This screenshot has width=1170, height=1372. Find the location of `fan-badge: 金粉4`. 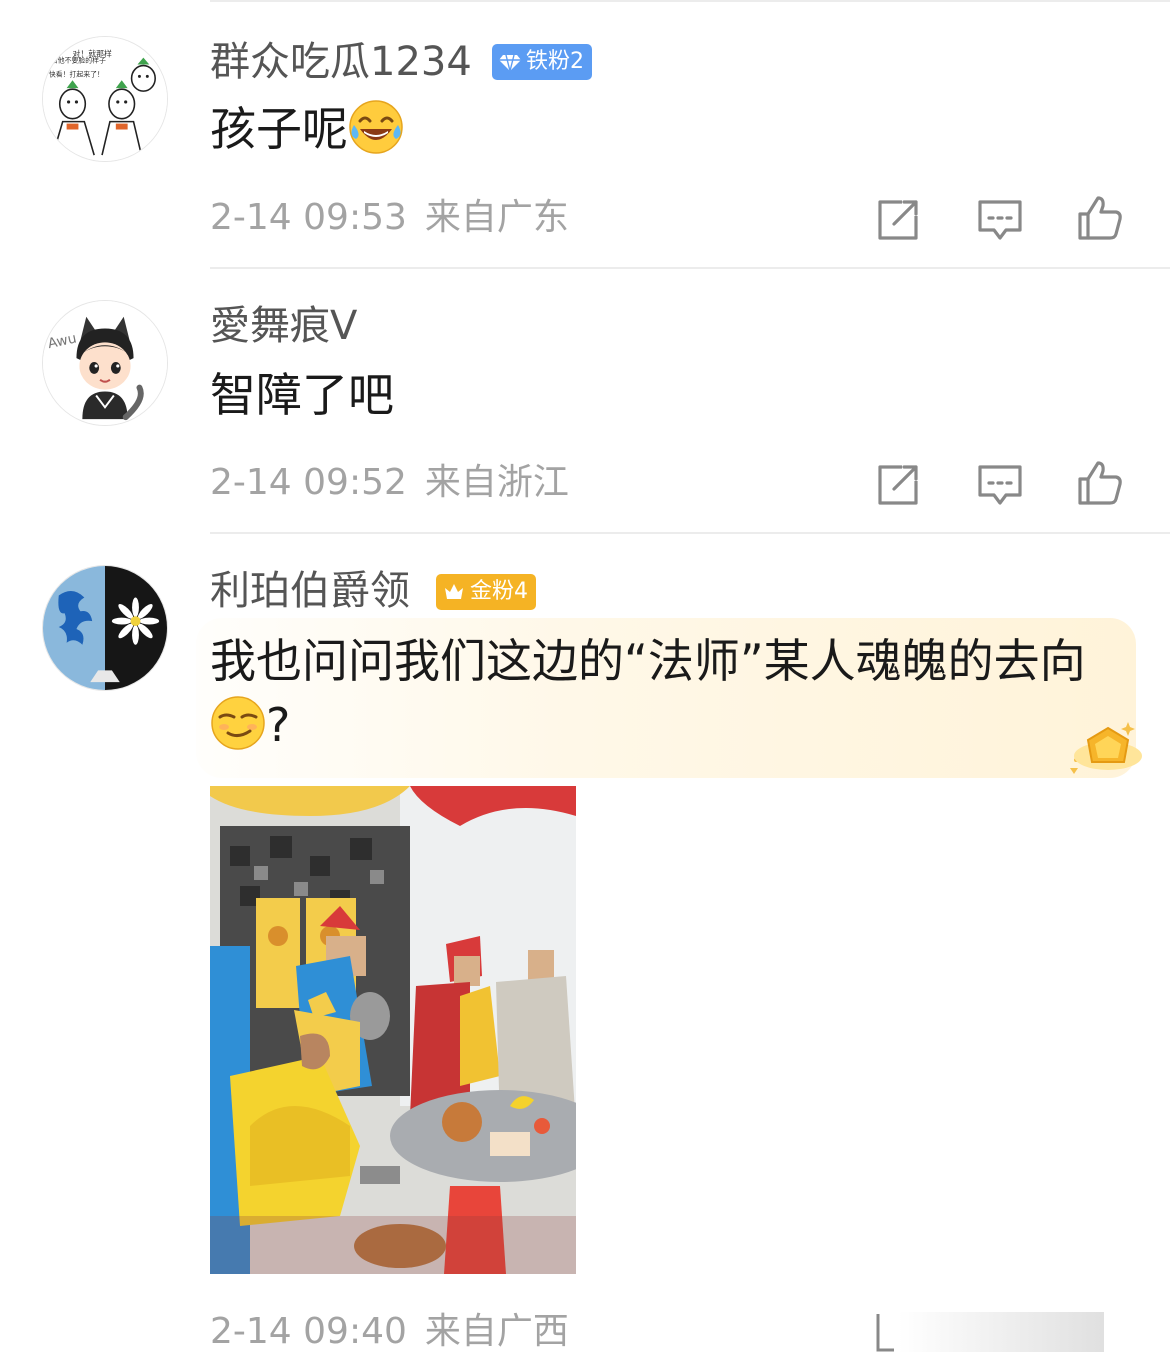

fan-badge: 金粉4 is located at coordinates (486, 592).